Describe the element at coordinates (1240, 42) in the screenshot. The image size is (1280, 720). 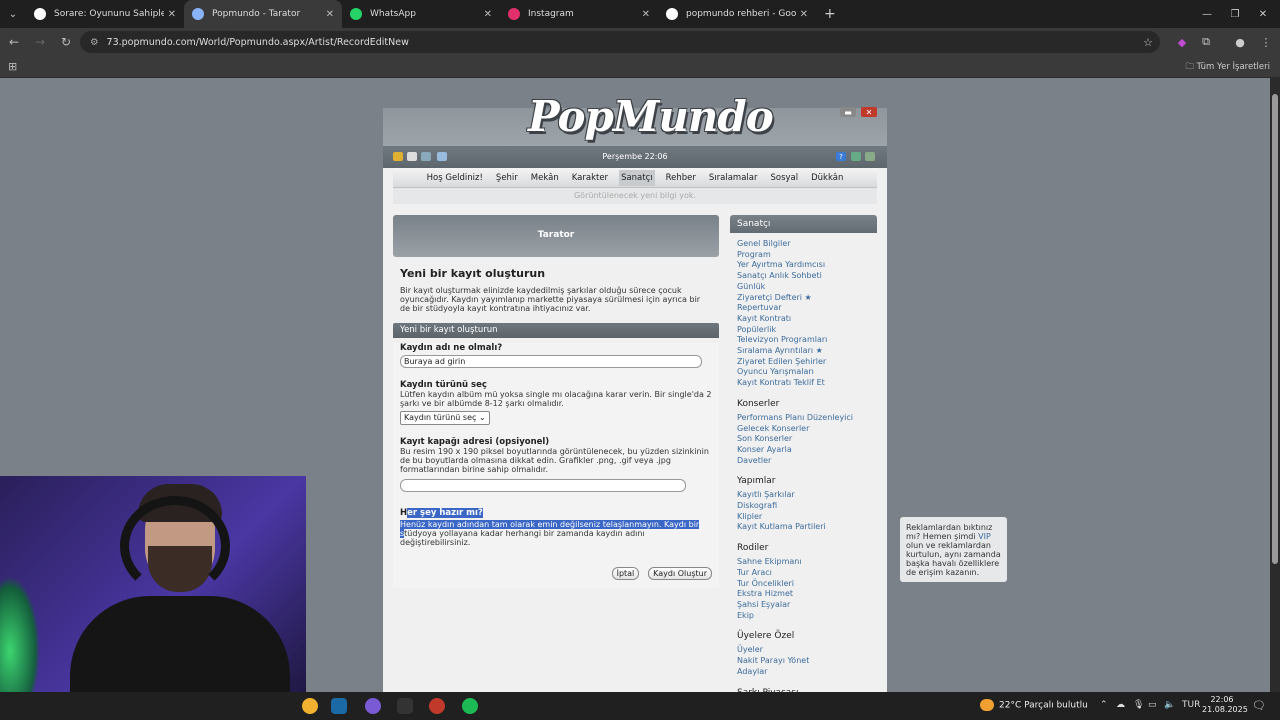
I see `profile-avatar-icon: ●` at that location.